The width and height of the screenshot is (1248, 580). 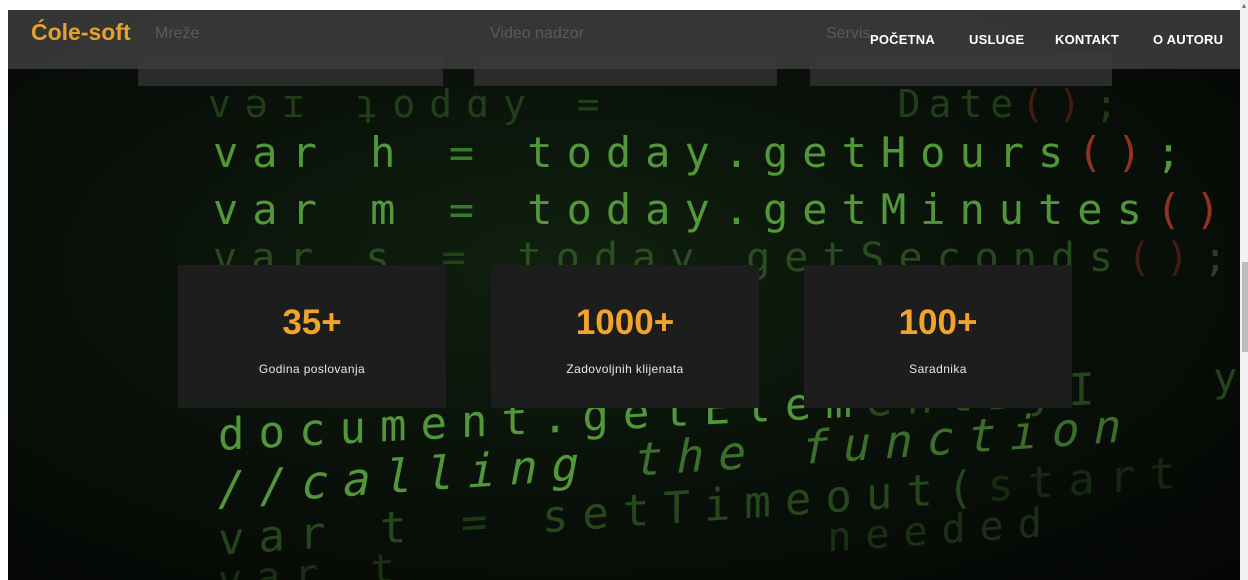 I want to click on nav-about: O AUTORU, so click(x=1188, y=39).